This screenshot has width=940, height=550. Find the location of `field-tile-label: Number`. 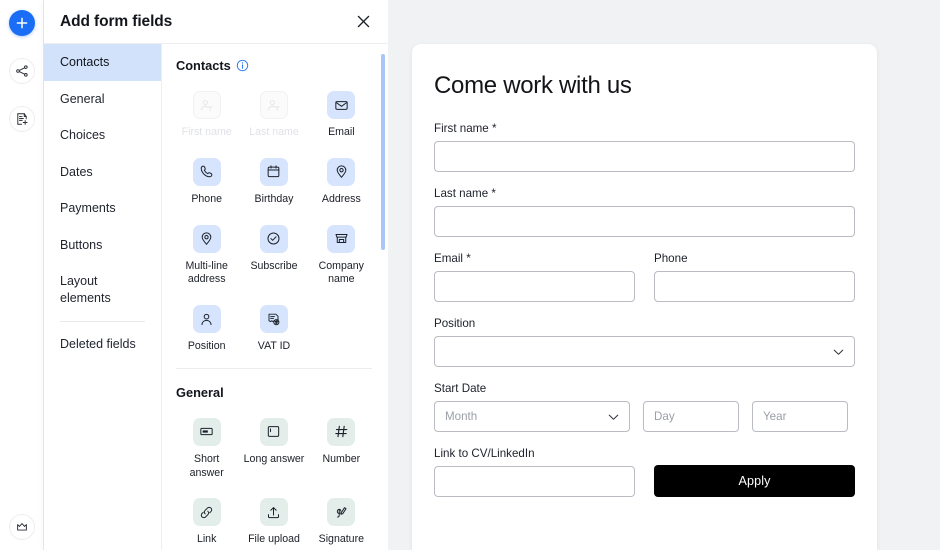

field-tile-label: Number is located at coordinates (341, 458).